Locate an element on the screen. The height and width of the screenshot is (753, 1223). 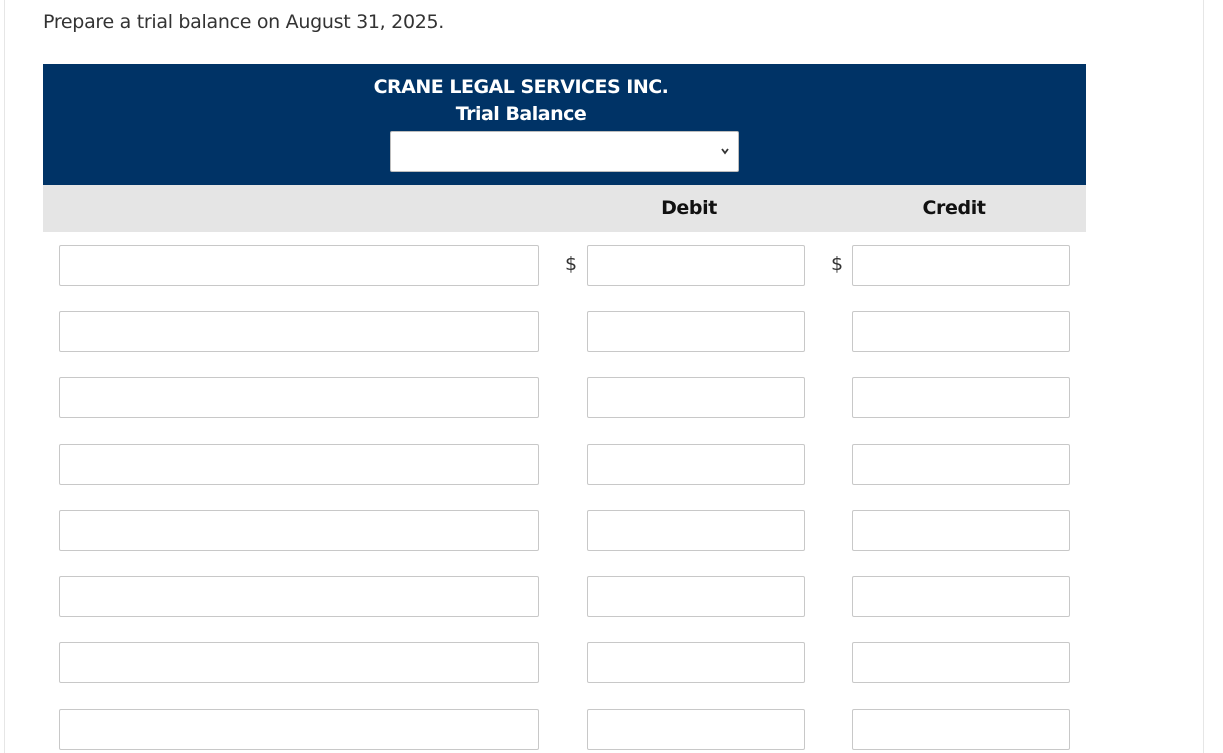
statement-title: Trial Balance is located at coordinates (564, 114).